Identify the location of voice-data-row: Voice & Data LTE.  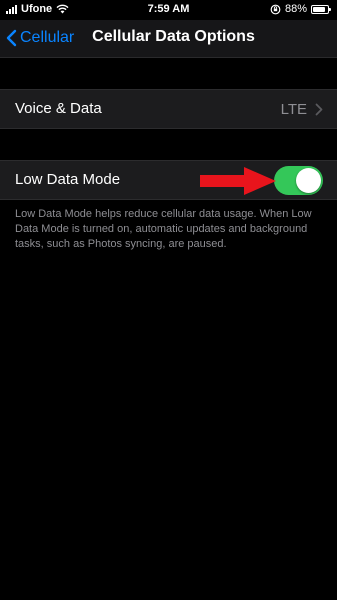
(168, 109).